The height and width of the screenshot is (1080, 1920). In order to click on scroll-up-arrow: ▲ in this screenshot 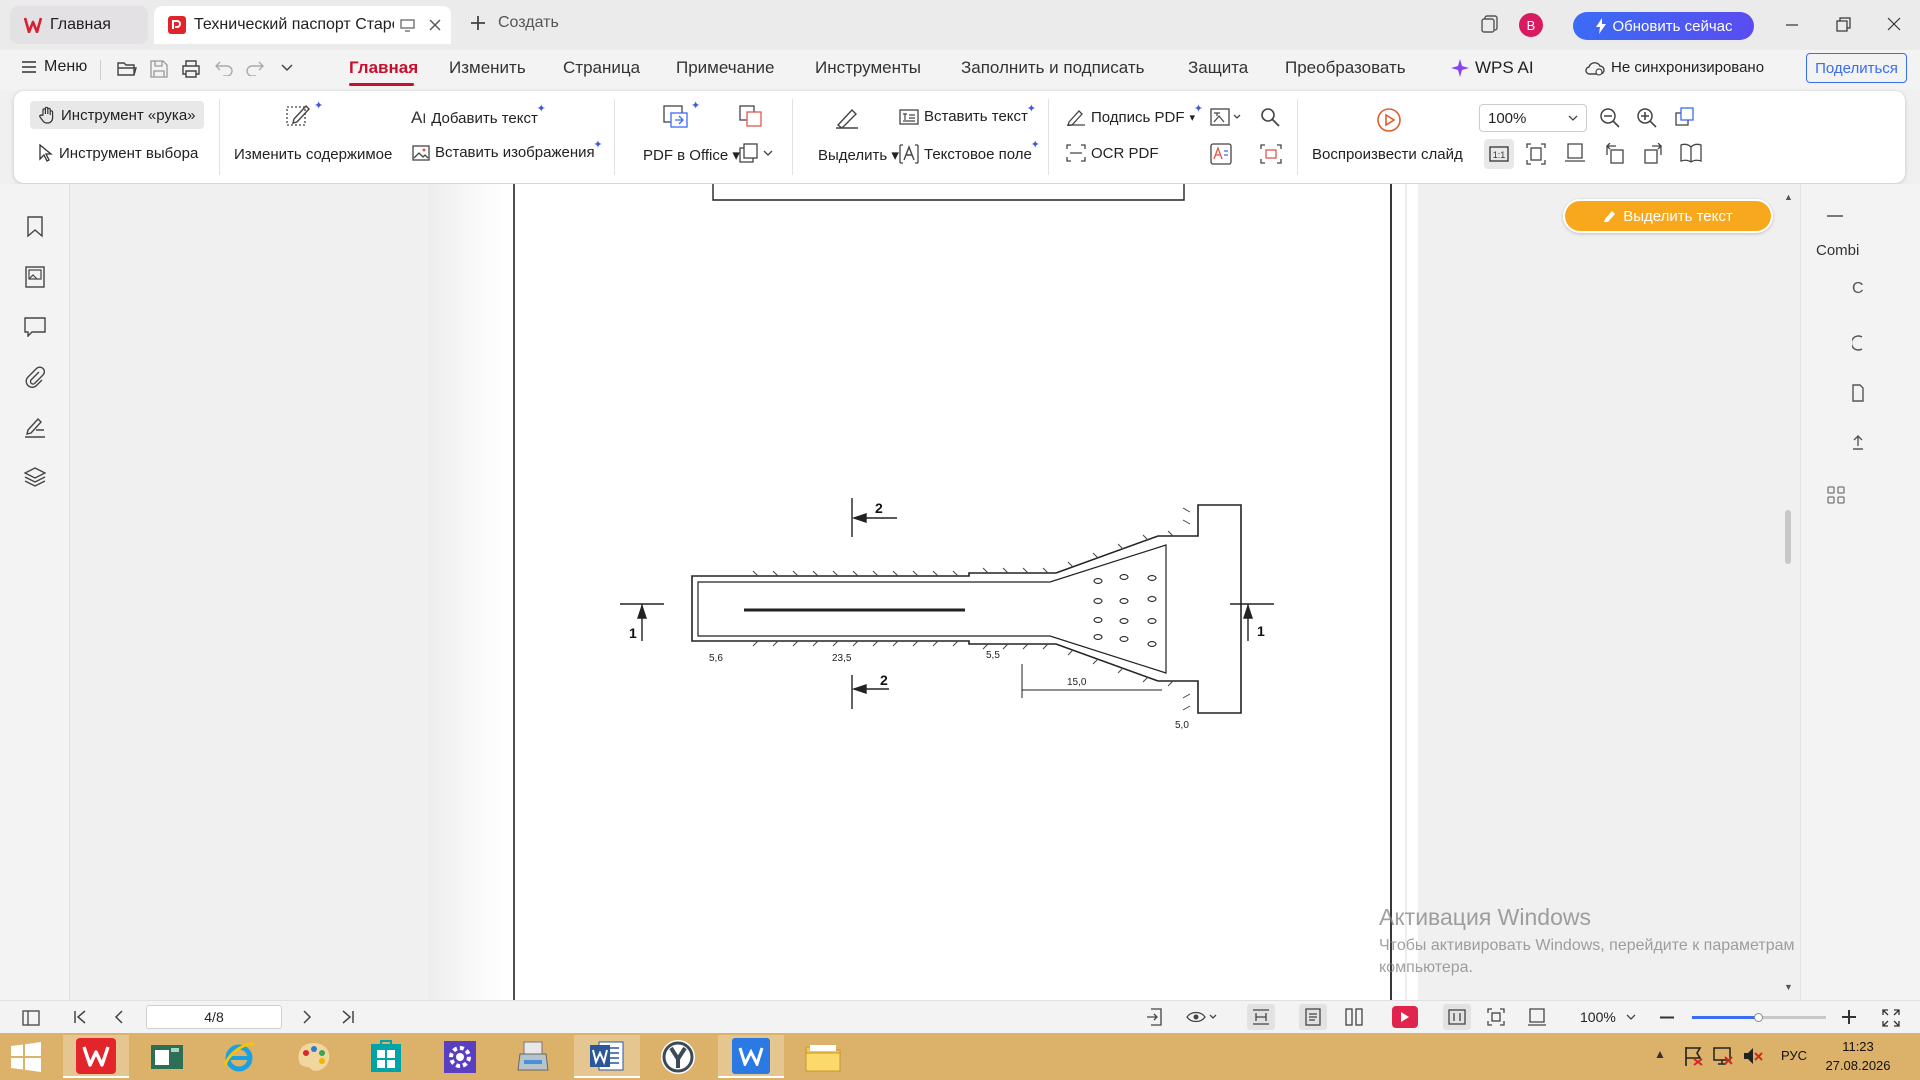, I will do `click(1788, 197)`.